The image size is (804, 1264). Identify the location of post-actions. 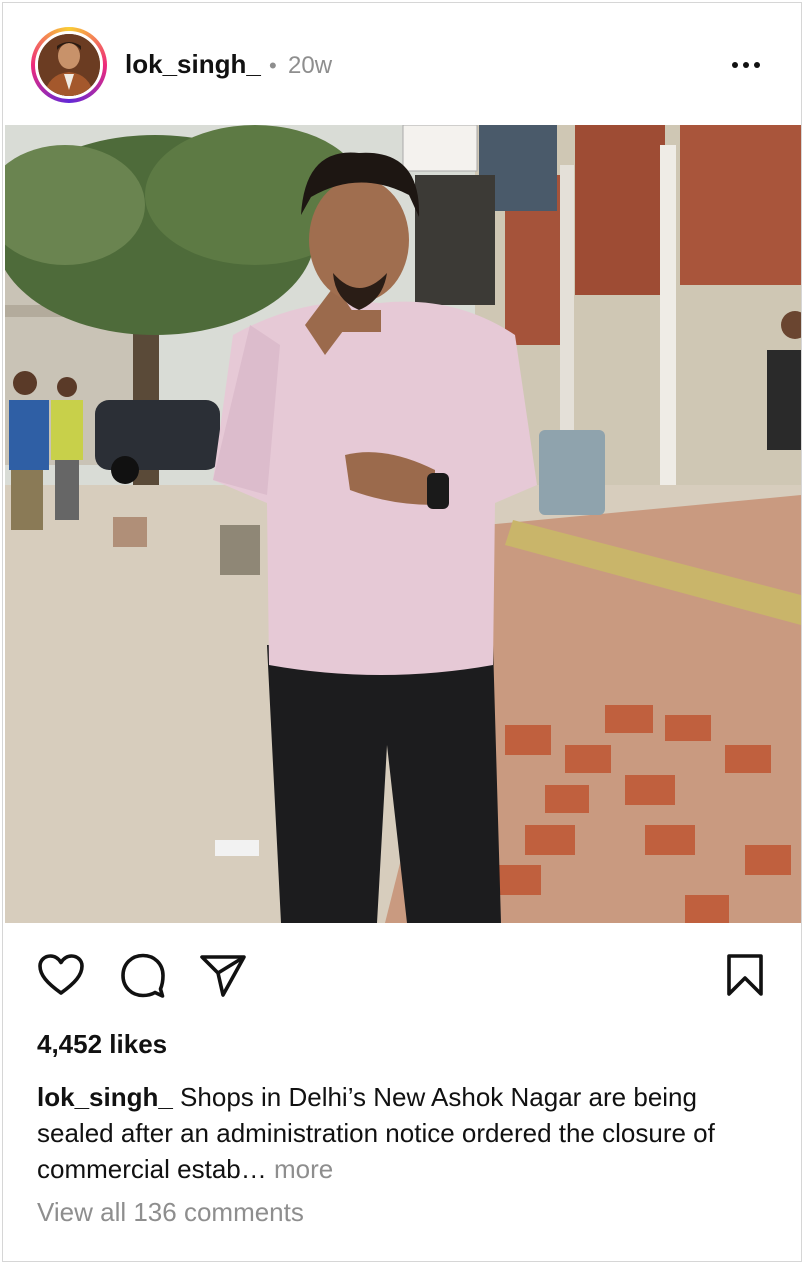
(402, 973).